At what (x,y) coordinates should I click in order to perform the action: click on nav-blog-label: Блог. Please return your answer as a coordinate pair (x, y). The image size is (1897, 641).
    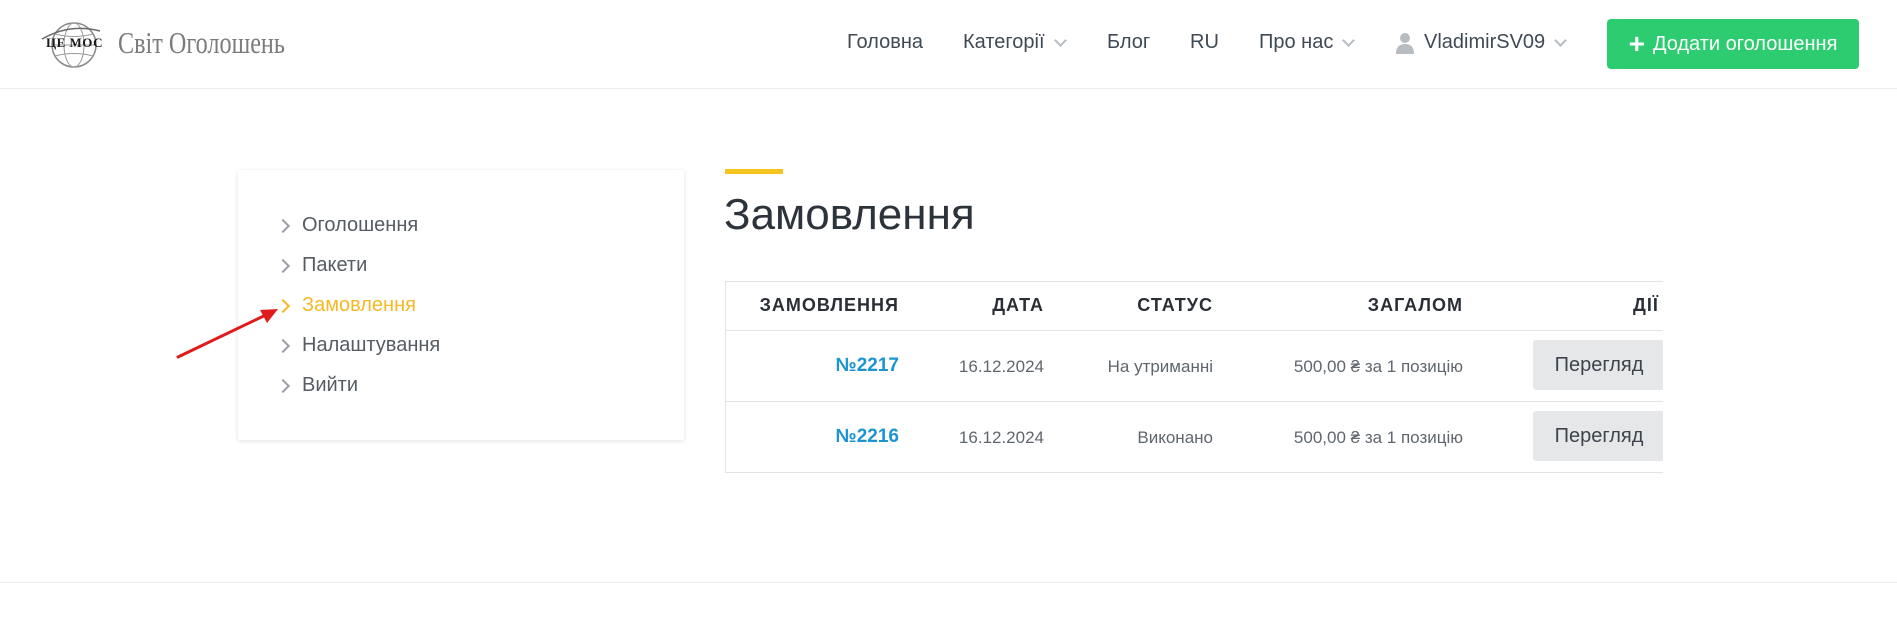
    Looking at the image, I should click on (1129, 42).